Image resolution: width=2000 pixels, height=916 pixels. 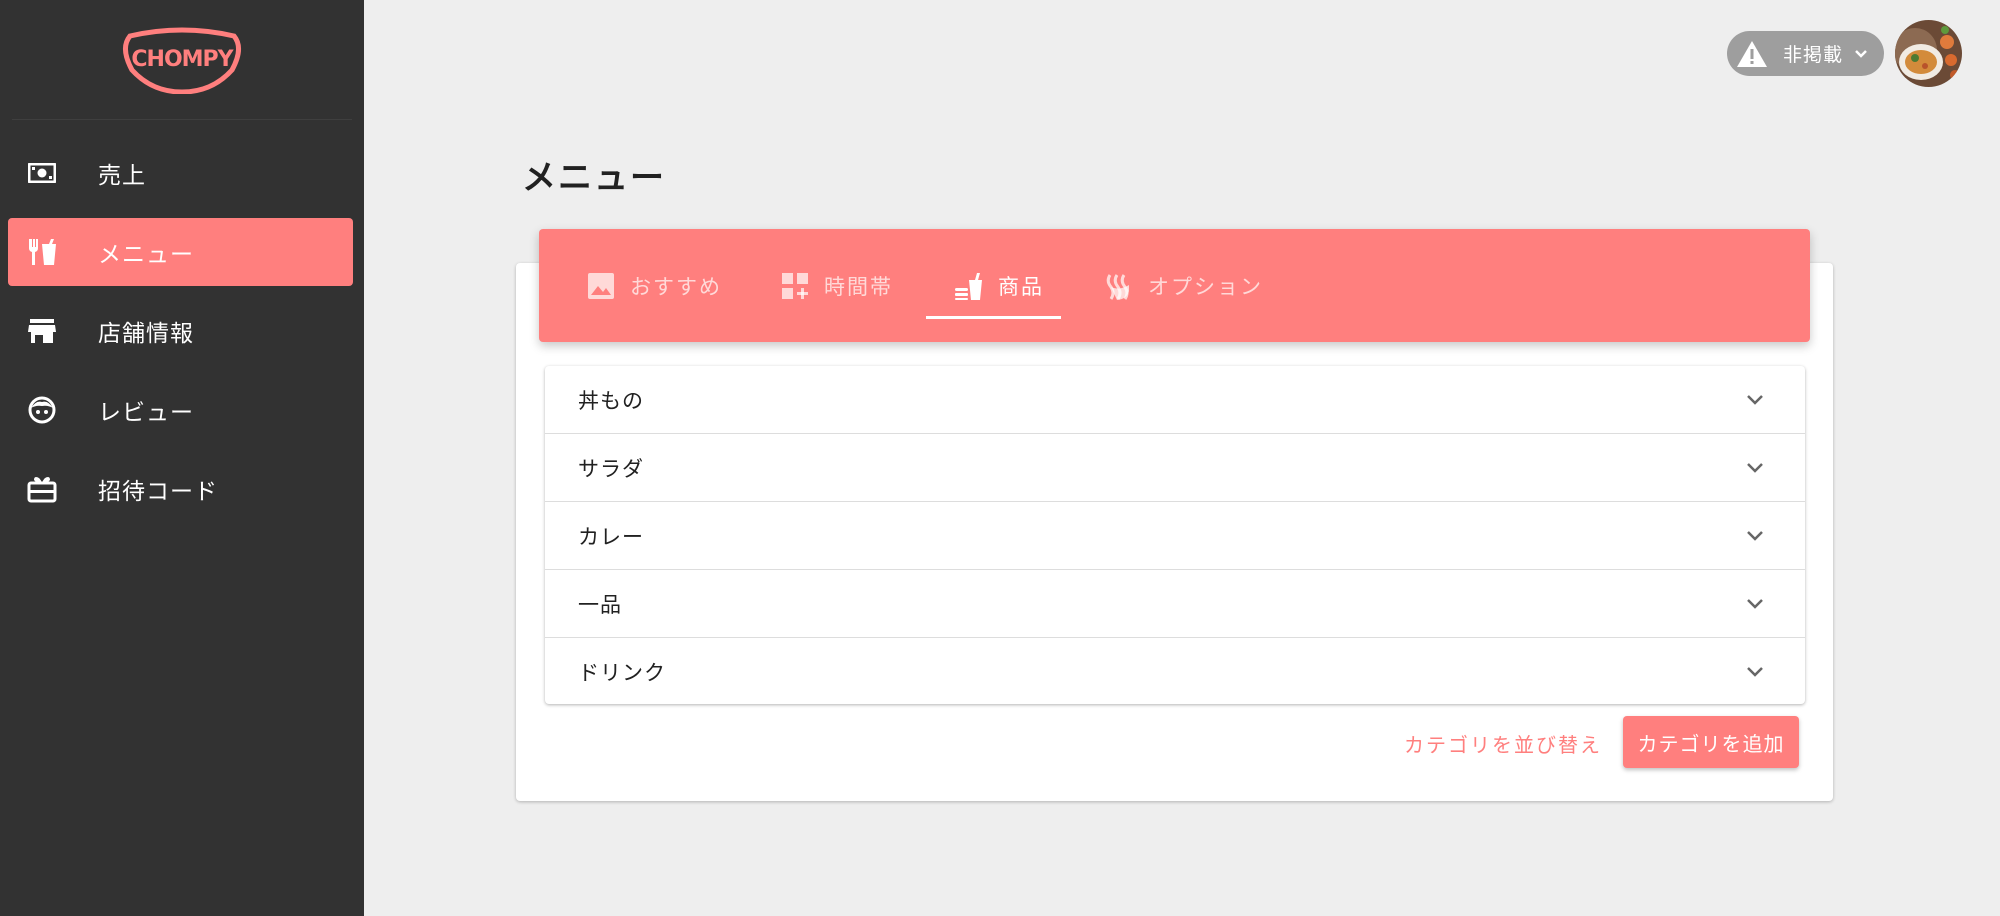 I want to click on sidebar-item-invite-code: 招待コード, so click(x=180, y=489).